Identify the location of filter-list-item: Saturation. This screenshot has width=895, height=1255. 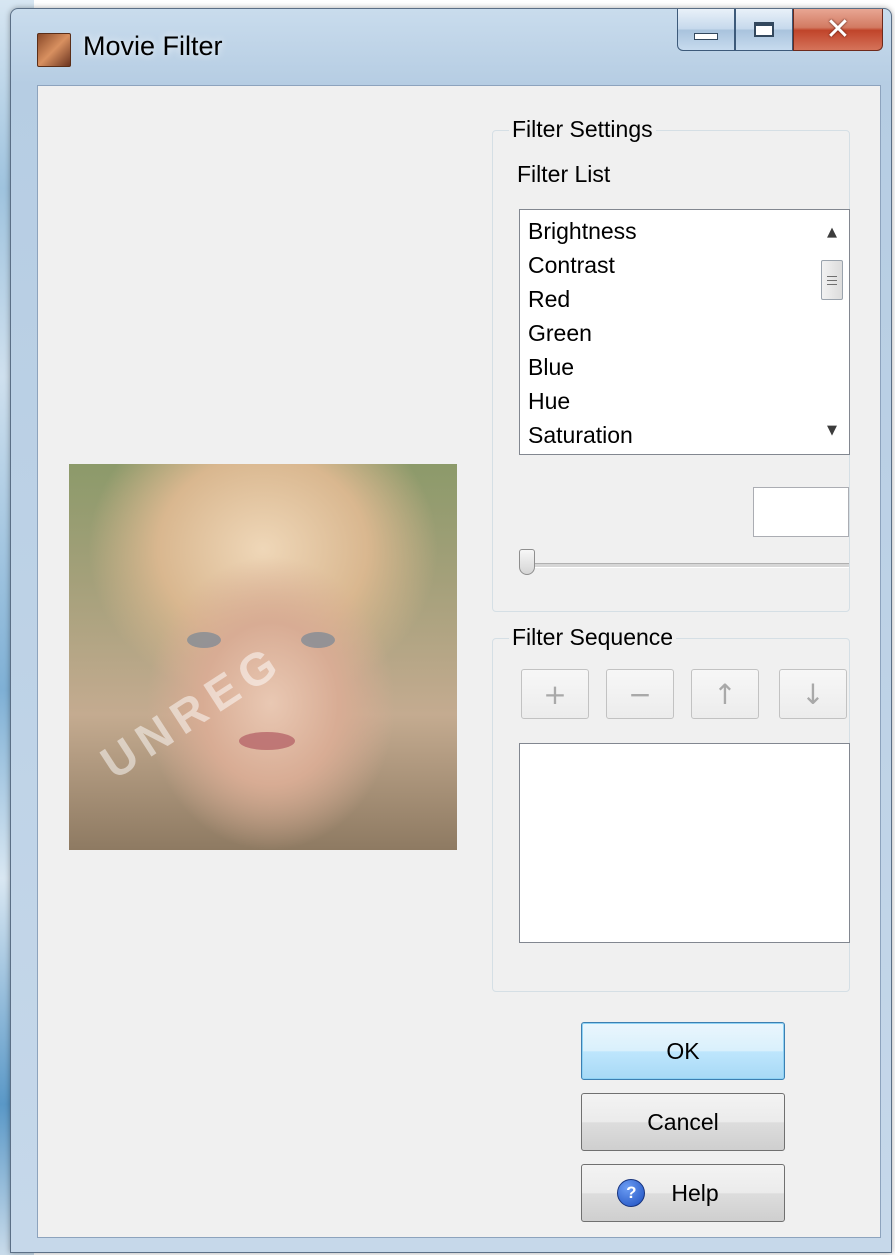
(582, 435).